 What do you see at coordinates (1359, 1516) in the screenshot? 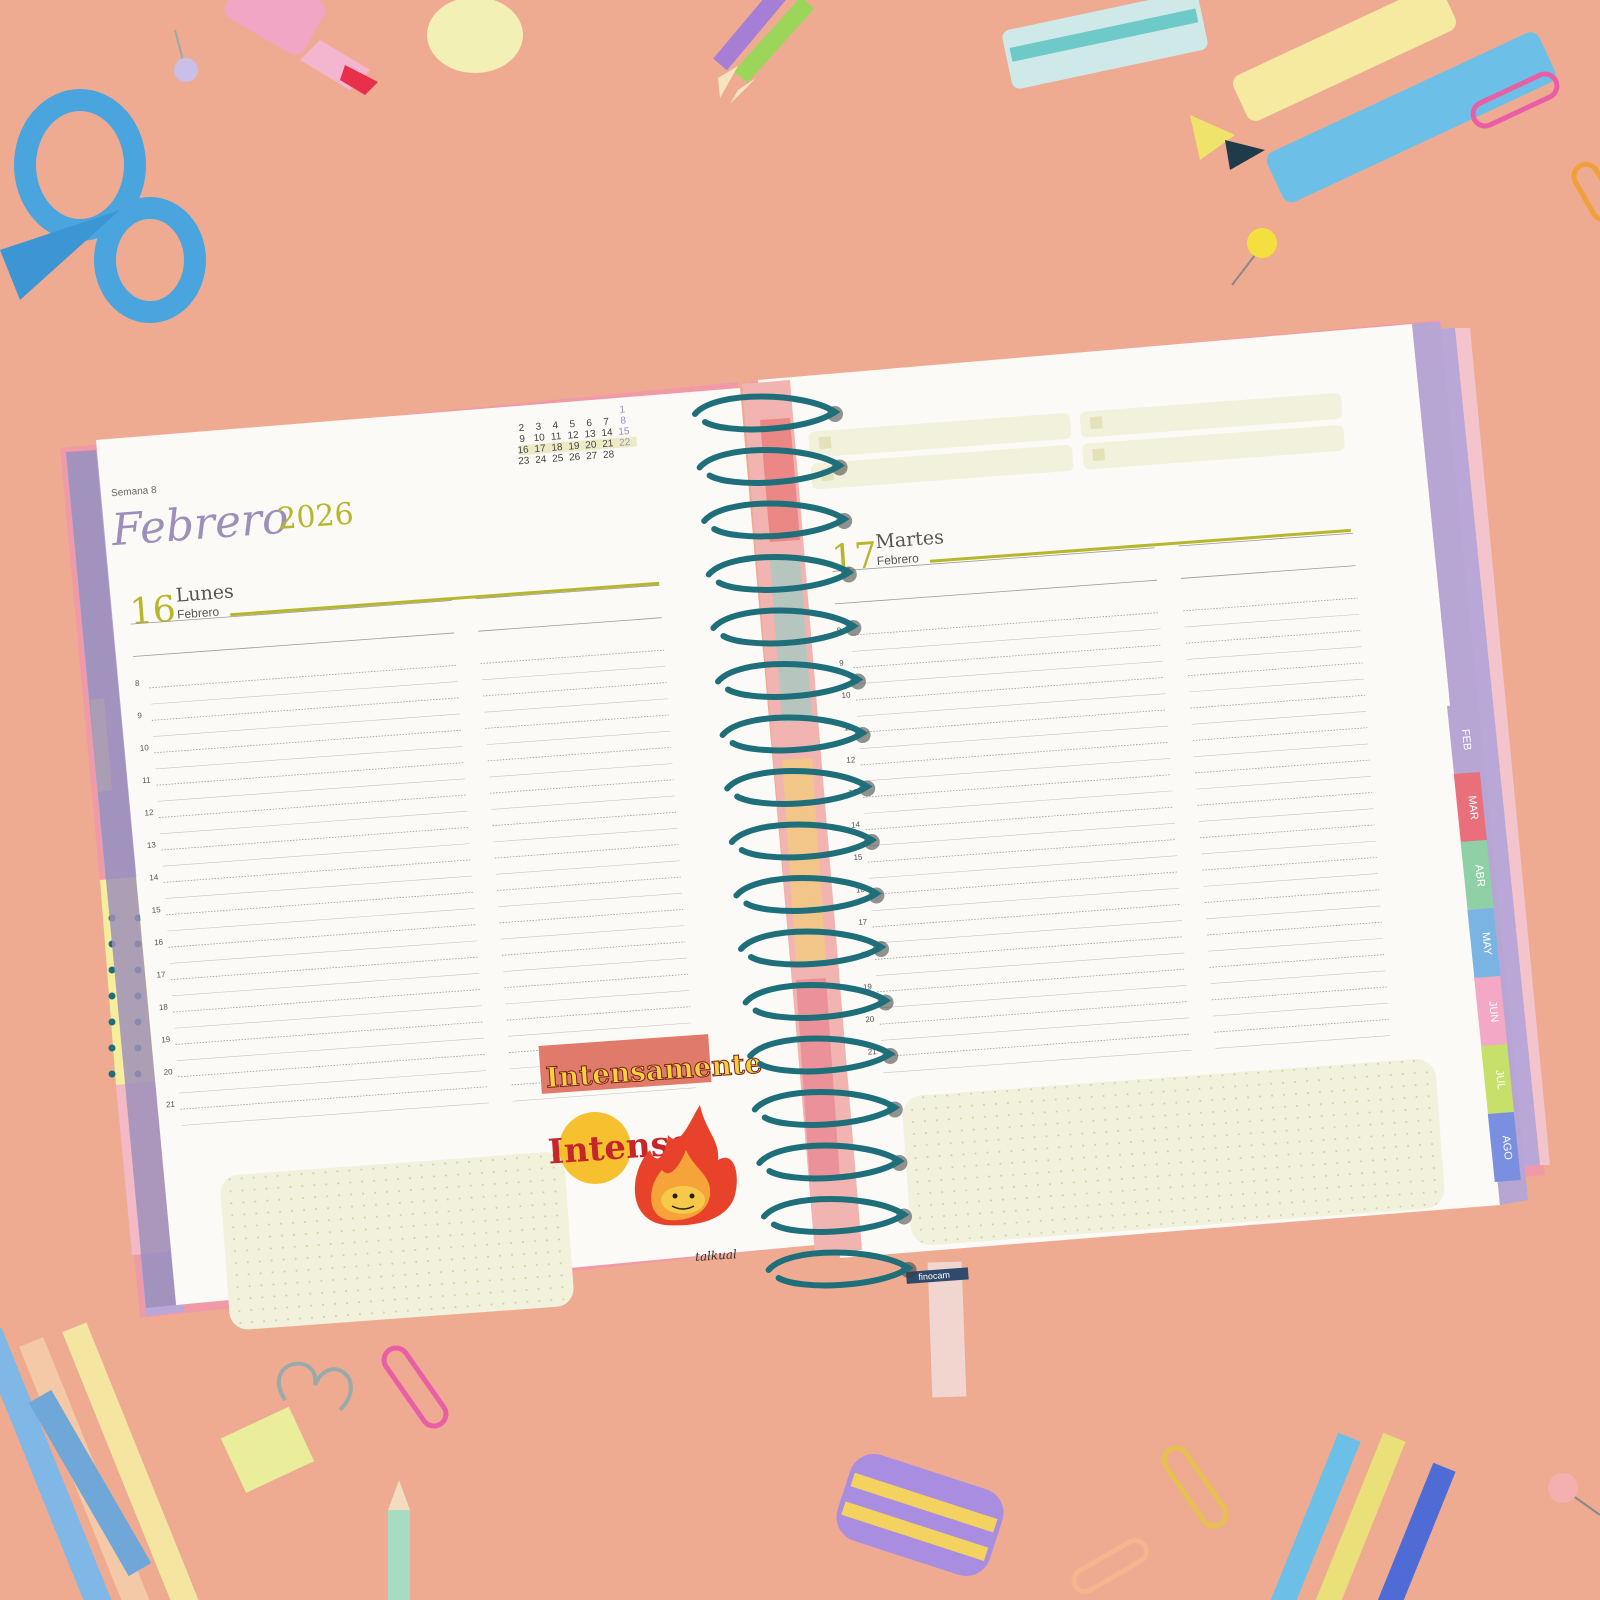
I see `bottom-right-pencils` at bounding box center [1359, 1516].